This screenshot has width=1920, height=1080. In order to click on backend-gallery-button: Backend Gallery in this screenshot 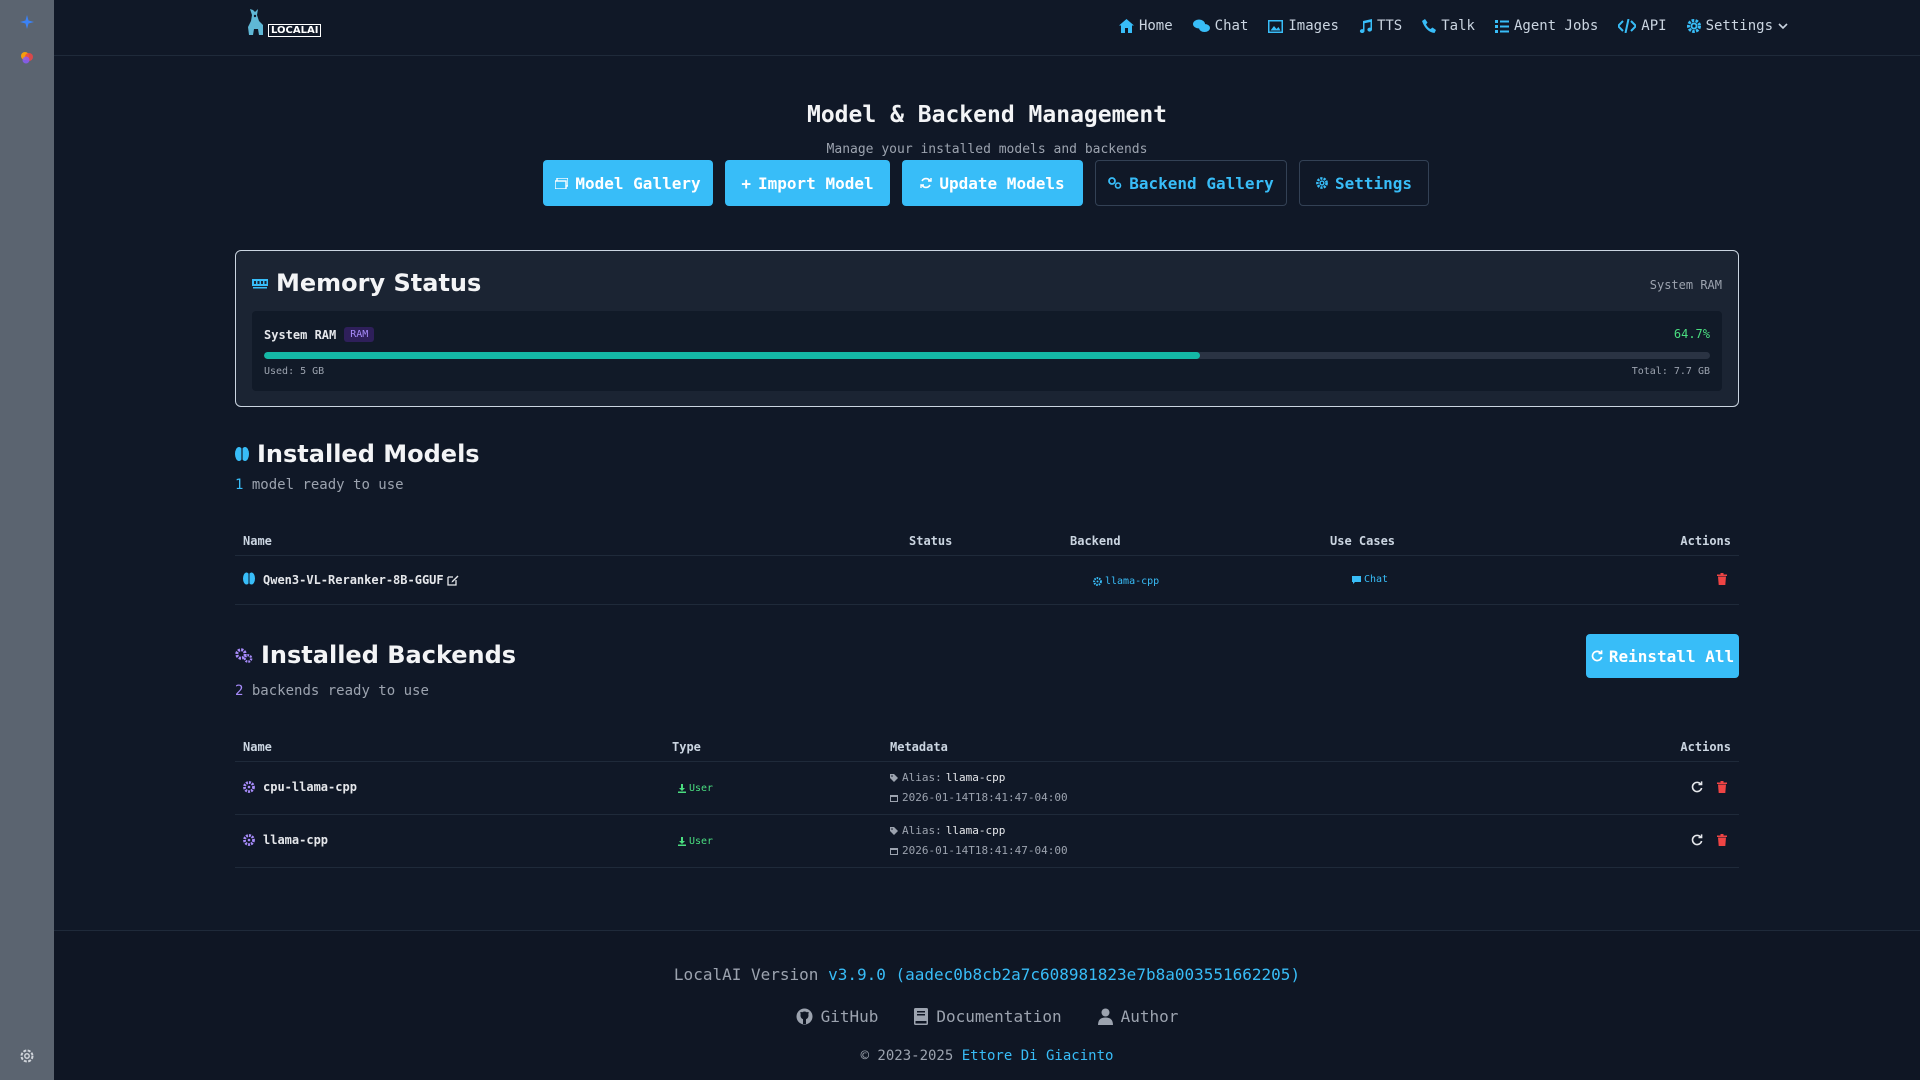, I will do `click(1191, 183)`.